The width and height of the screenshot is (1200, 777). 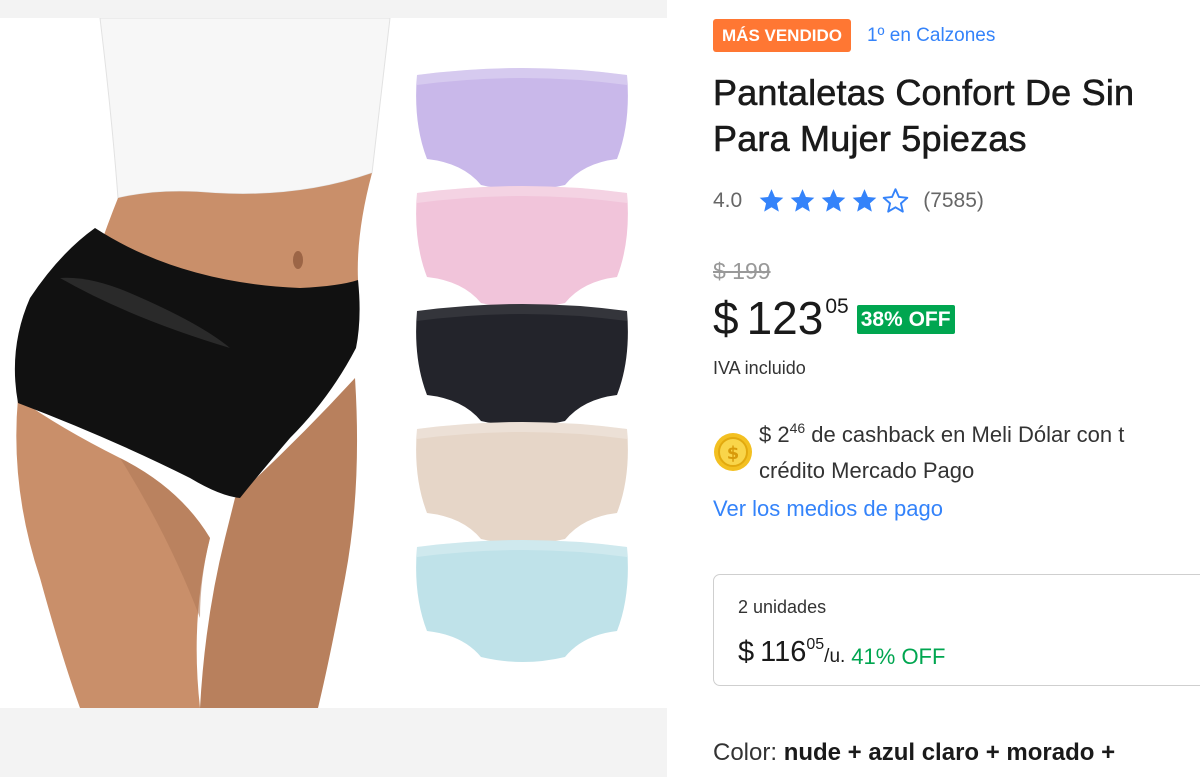 What do you see at coordinates (774, 434) in the screenshot?
I see `cashback-amount: $ 2` at bounding box center [774, 434].